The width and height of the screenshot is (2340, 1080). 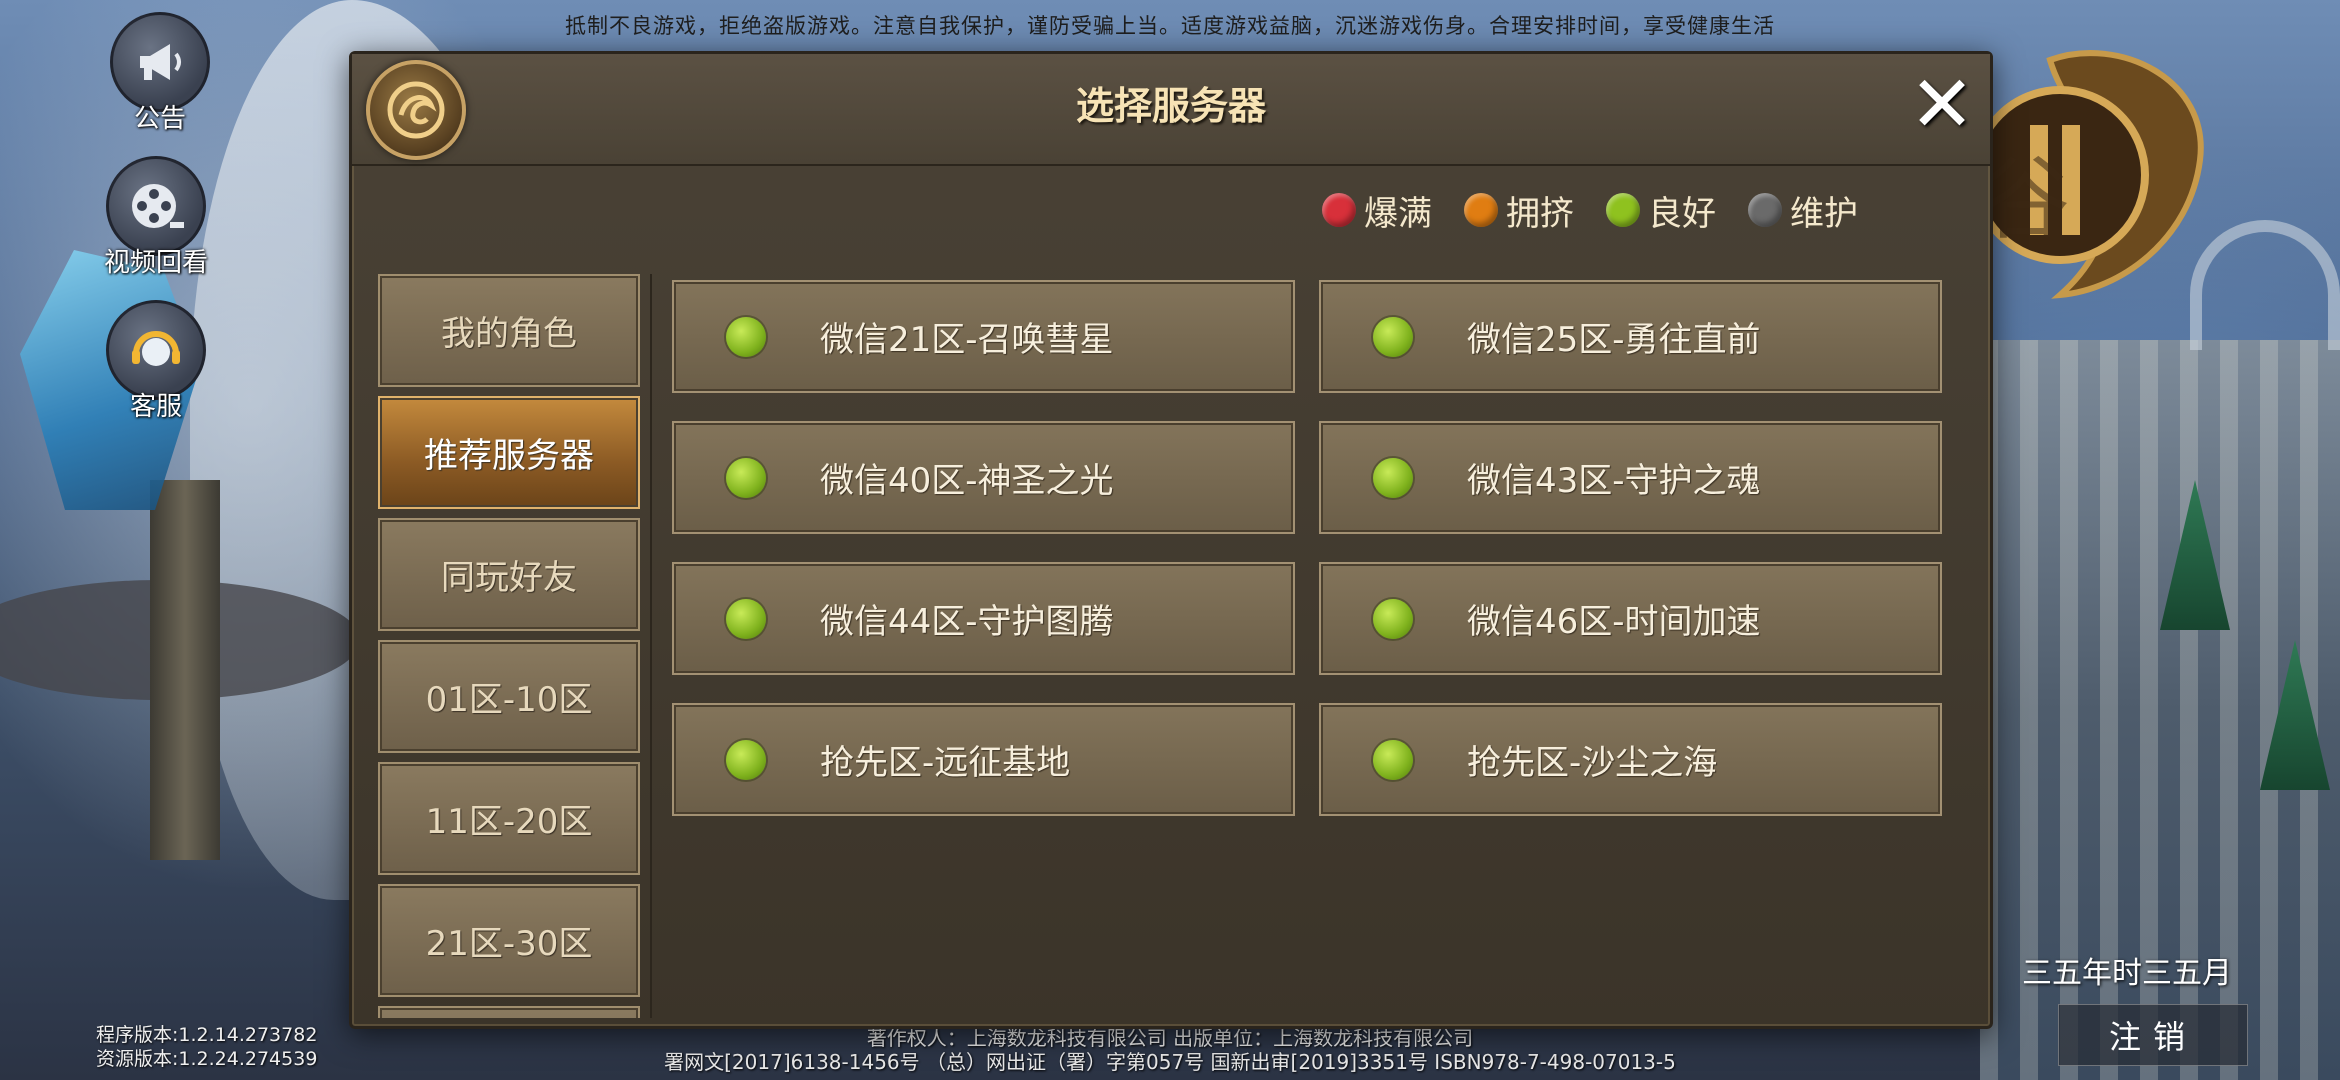 What do you see at coordinates (160, 62) in the screenshot?
I see `megaphone-icon` at bounding box center [160, 62].